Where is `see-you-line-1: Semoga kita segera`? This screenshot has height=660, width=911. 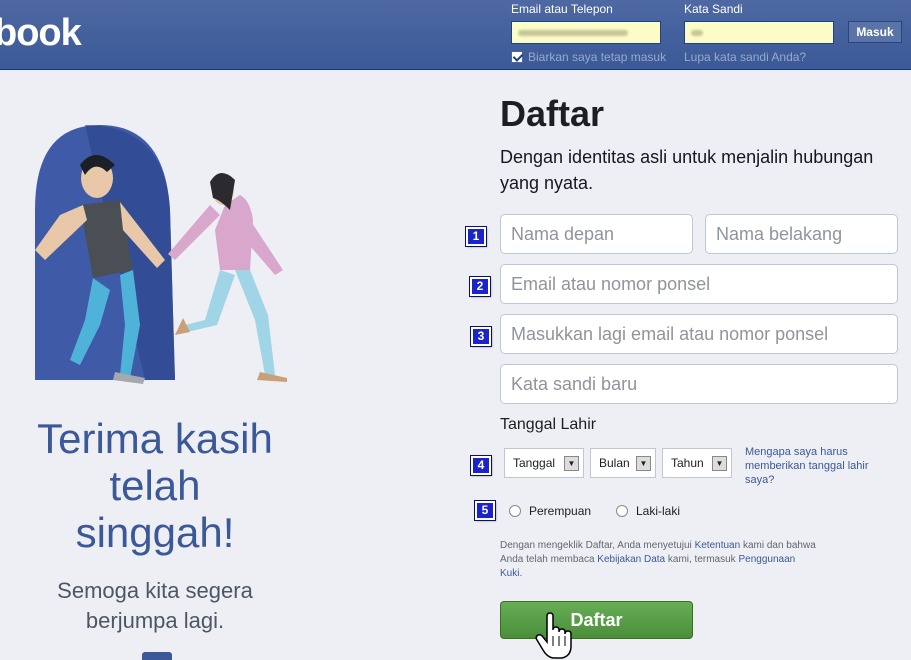 see-you-line-1: Semoga kita segera is located at coordinates (155, 590).